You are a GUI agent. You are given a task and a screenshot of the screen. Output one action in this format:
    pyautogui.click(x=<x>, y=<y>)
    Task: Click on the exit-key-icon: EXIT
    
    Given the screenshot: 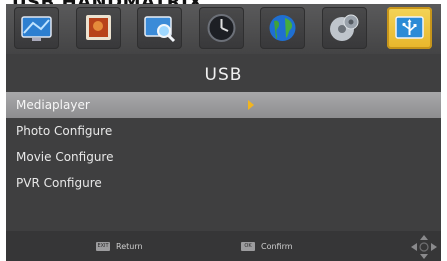 What is the action you would take?
    pyautogui.click(x=103, y=246)
    